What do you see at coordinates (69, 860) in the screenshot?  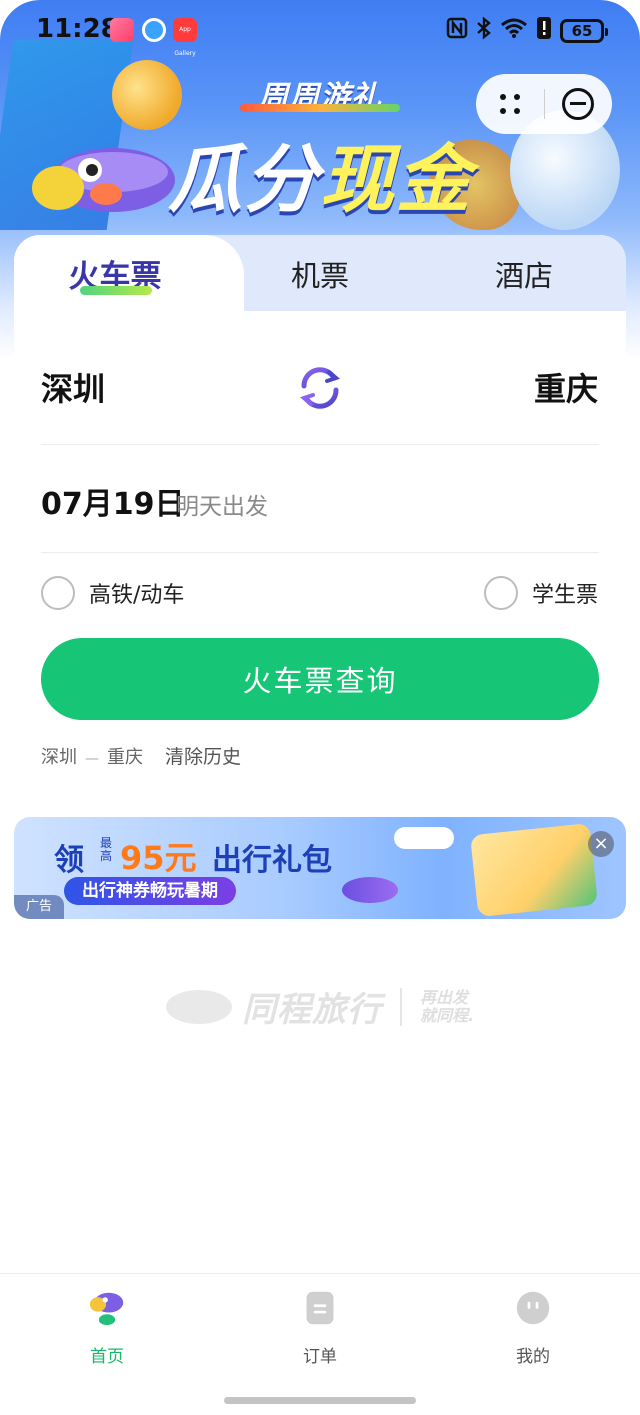 I see `ad-lead: 领` at bounding box center [69, 860].